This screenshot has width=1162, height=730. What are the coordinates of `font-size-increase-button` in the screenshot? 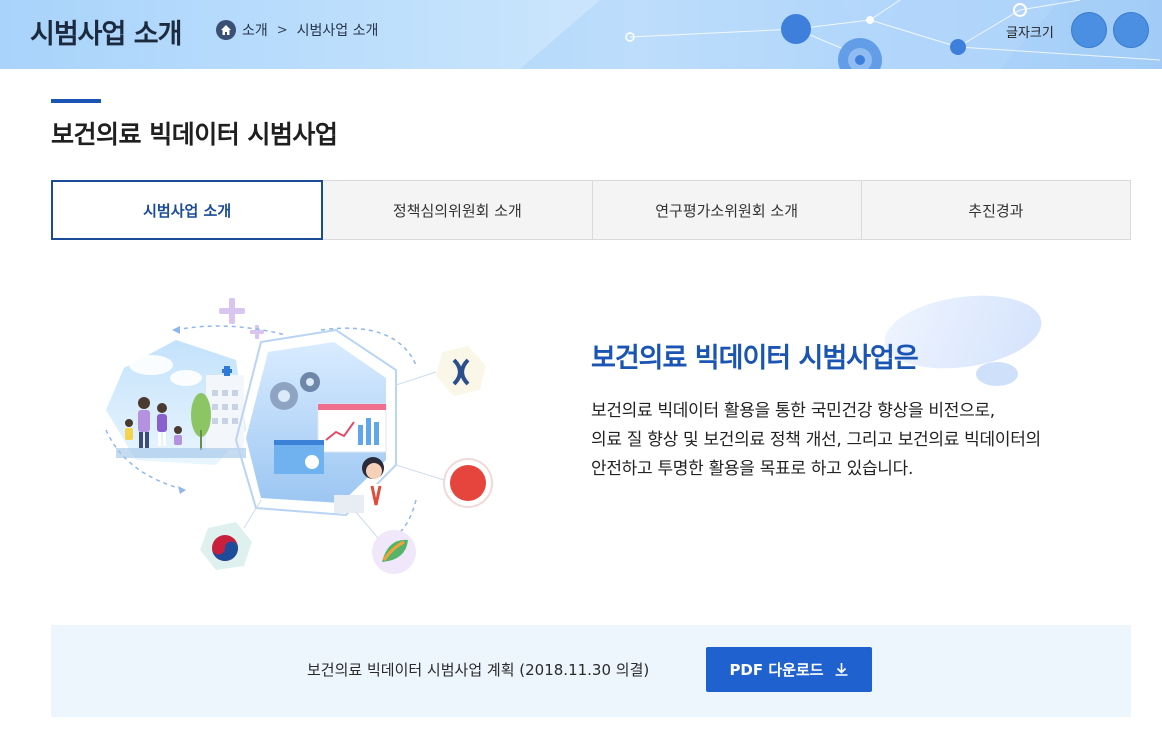 It's located at (1089, 30).